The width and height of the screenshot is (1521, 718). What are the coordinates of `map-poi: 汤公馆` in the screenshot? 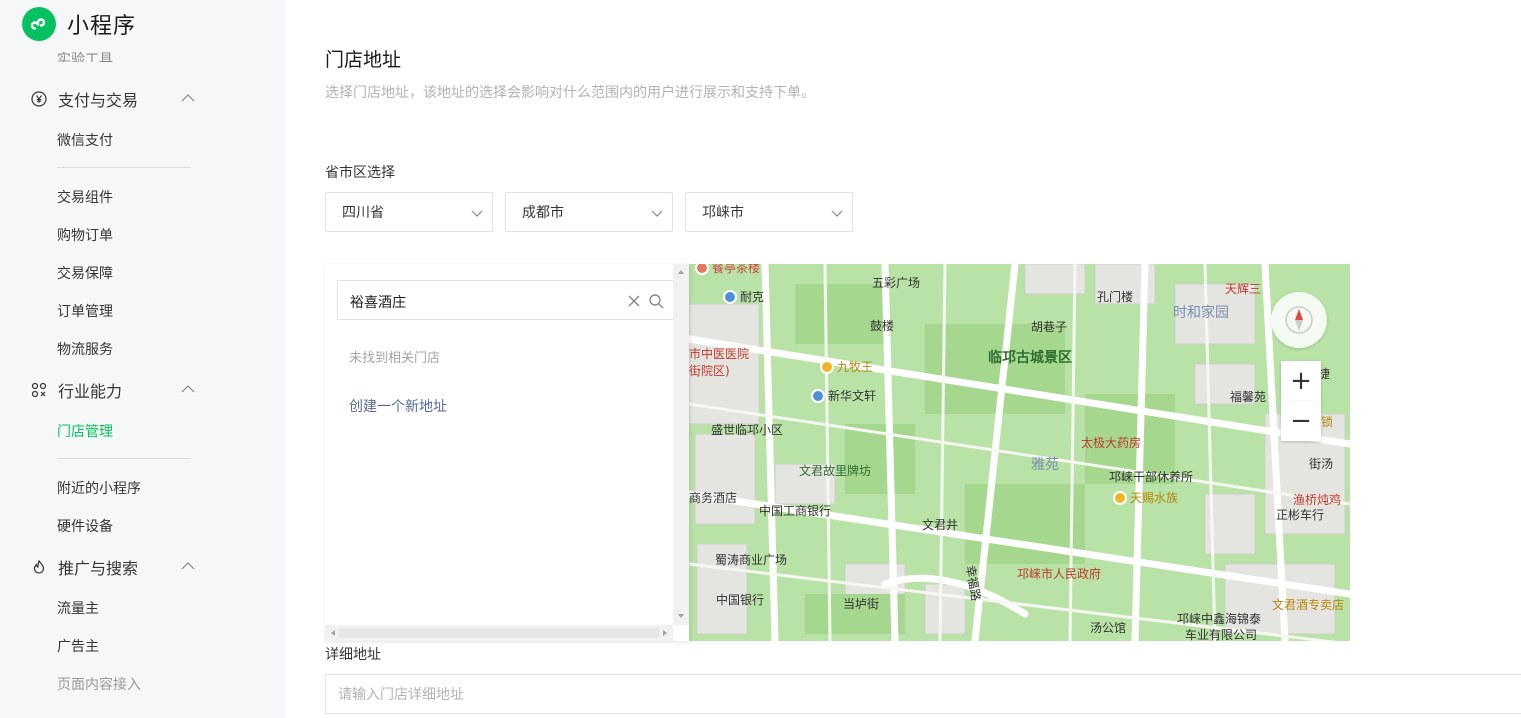 It's located at (1108, 628).